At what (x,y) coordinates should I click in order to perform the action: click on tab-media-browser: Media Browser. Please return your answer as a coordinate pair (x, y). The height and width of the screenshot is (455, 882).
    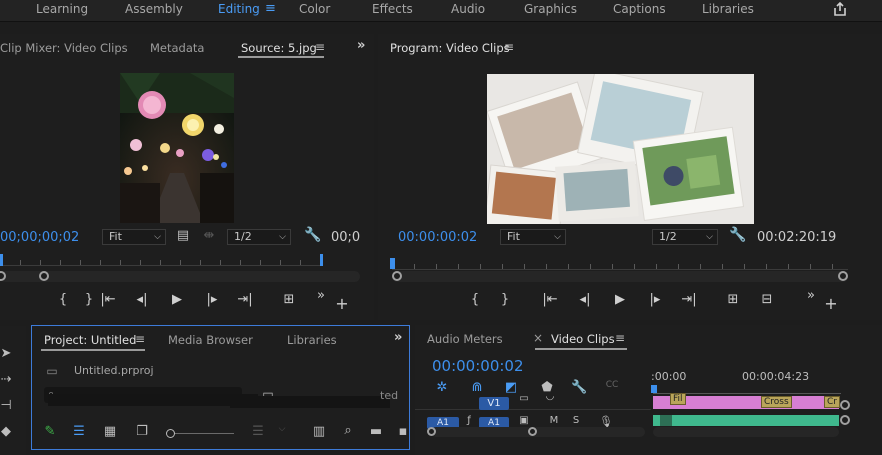
    Looking at the image, I should click on (210, 340).